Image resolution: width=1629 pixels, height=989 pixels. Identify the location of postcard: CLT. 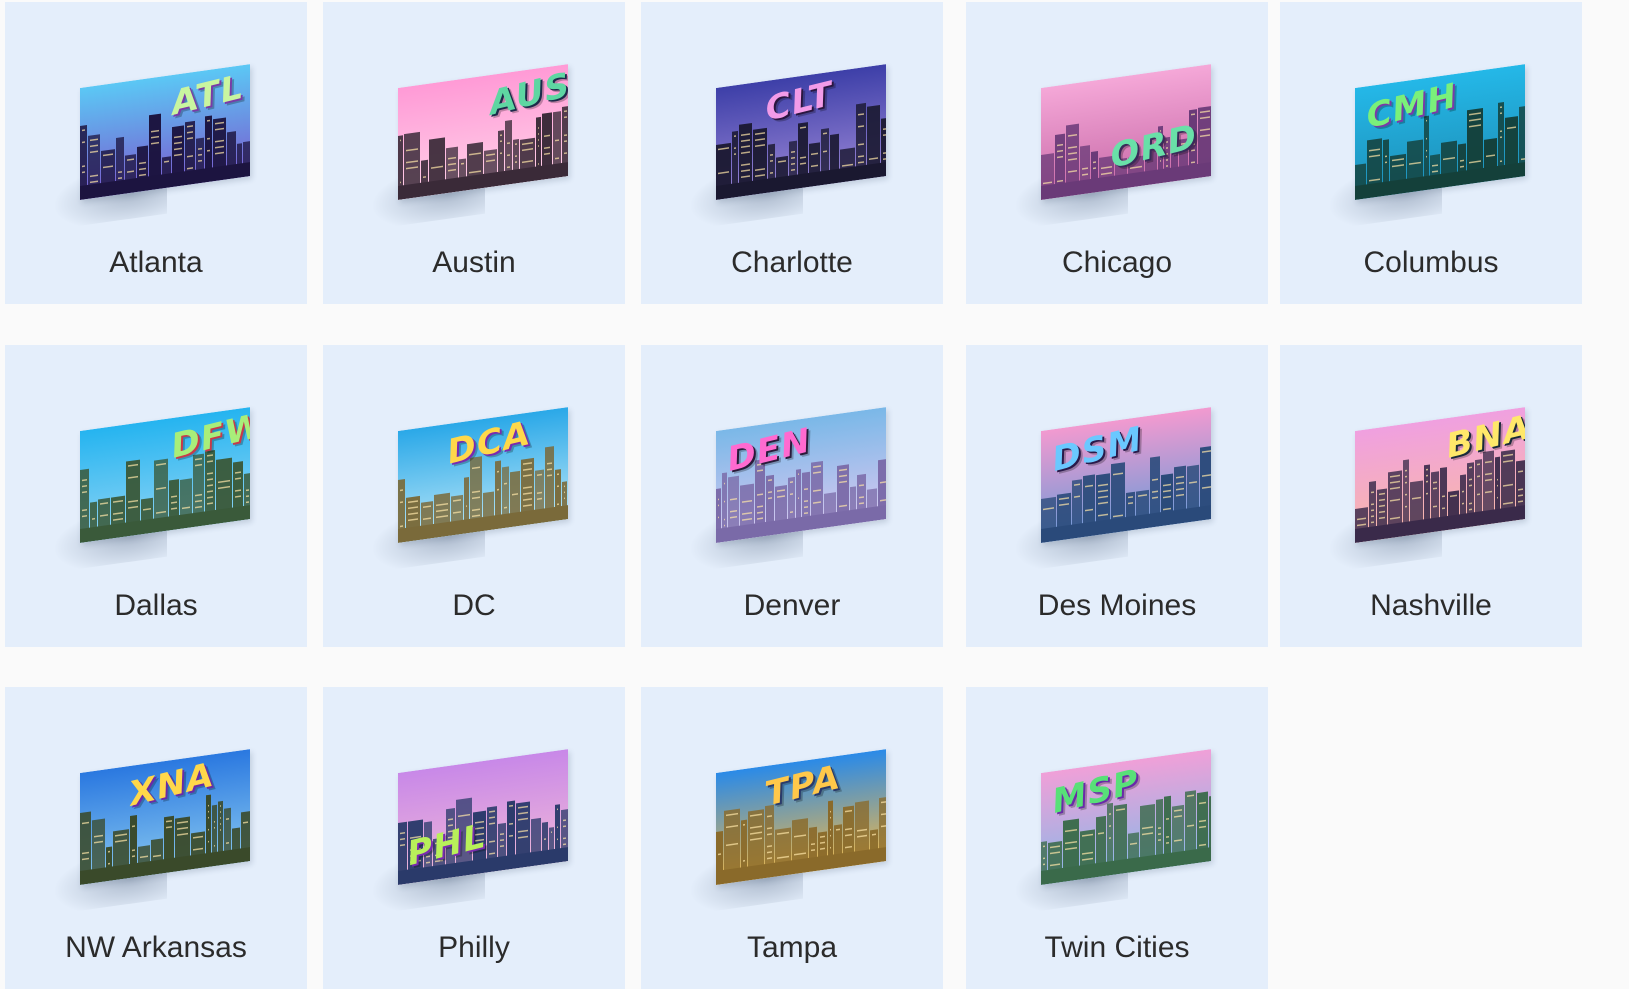
(801, 132).